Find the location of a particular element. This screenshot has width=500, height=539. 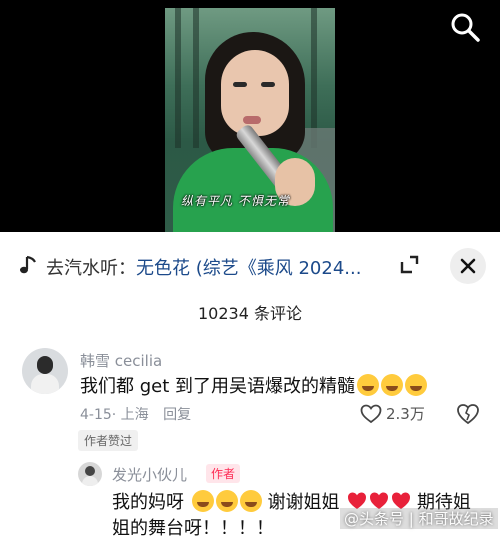

comment-location: · 上海 is located at coordinates (130, 415).